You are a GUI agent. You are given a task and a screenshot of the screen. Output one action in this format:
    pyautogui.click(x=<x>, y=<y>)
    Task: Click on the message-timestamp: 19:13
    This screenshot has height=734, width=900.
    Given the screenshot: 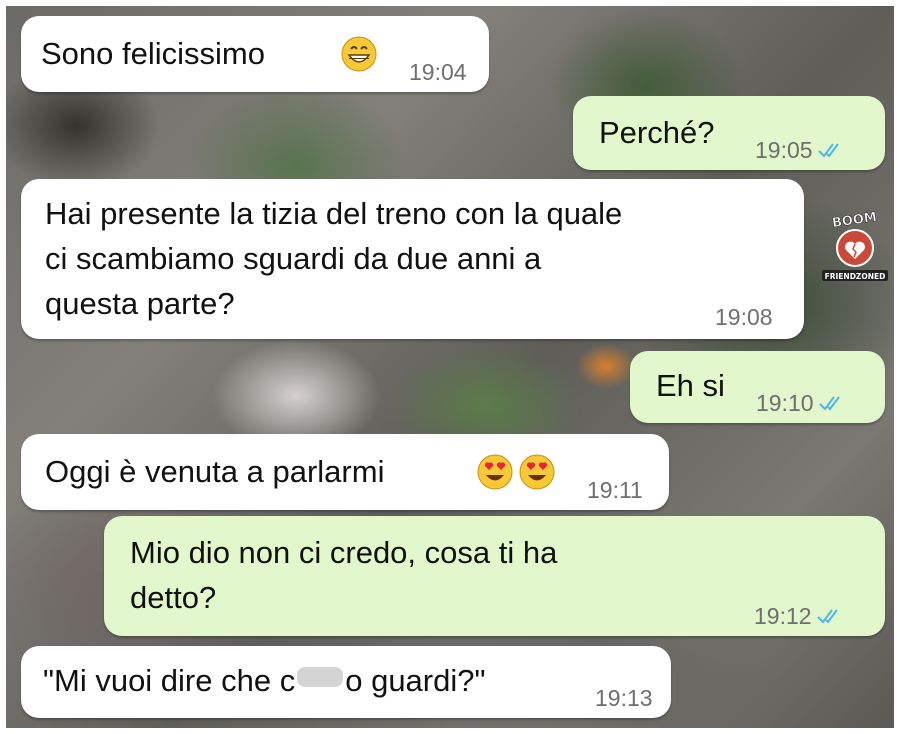 What is the action you would take?
    pyautogui.click(x=624, y=698)
    